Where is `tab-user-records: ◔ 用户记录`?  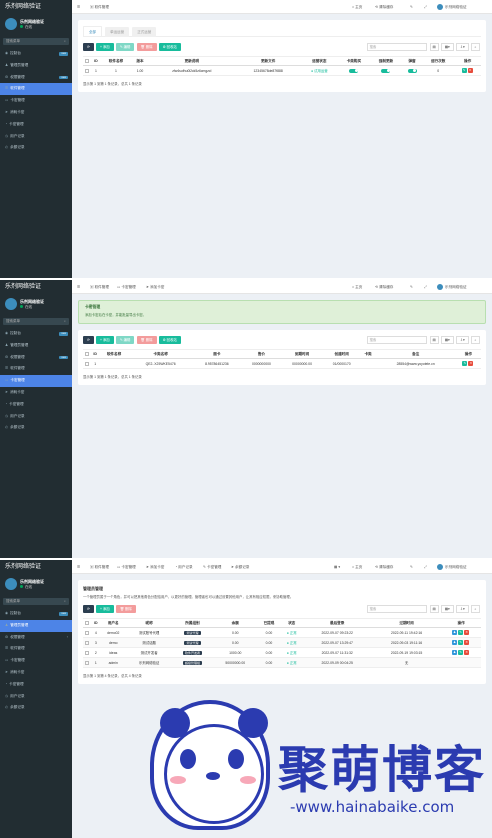 tab-user-records: ◔ 用户记录 is located at coordinates (184, 567).